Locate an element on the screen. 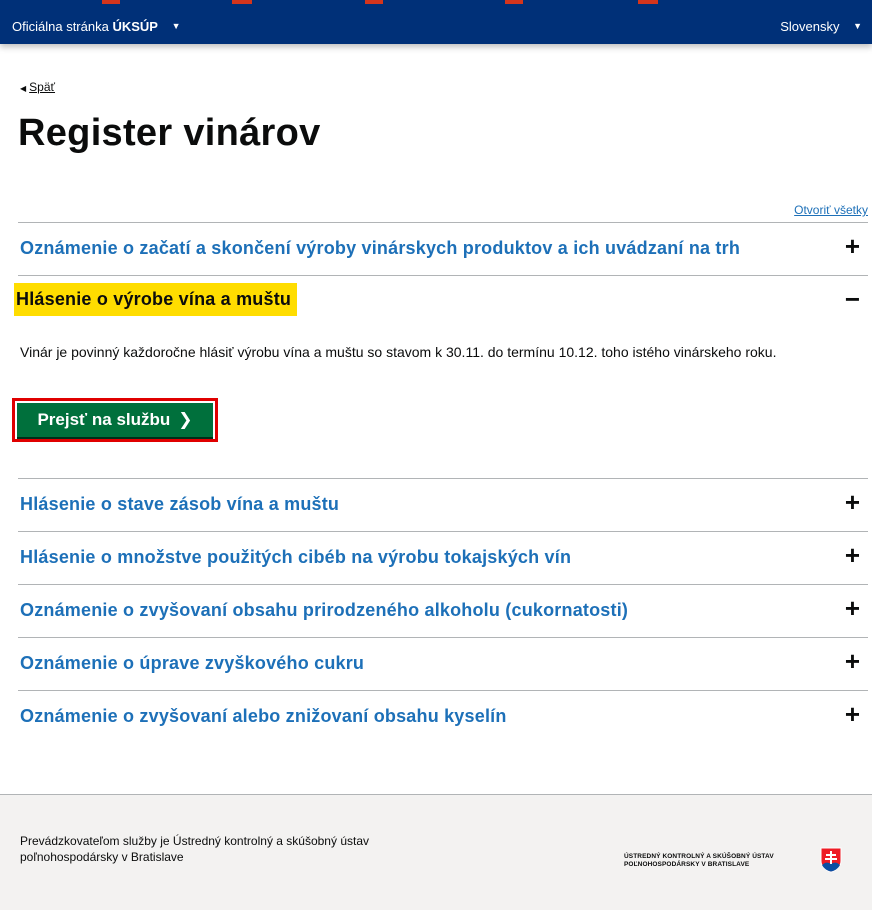 The width and height of the screenshot is (872, 910). go-to-service-button: Prejsť na službu ❯ is located at coordinates (115, 420).